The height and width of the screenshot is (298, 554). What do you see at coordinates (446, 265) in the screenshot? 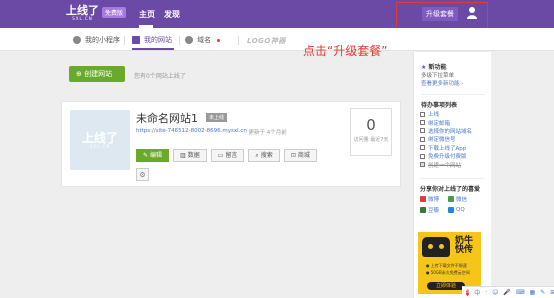
I see `promo-line-1: ● 上传下载文件不限速` at bounding box center [446, 265].